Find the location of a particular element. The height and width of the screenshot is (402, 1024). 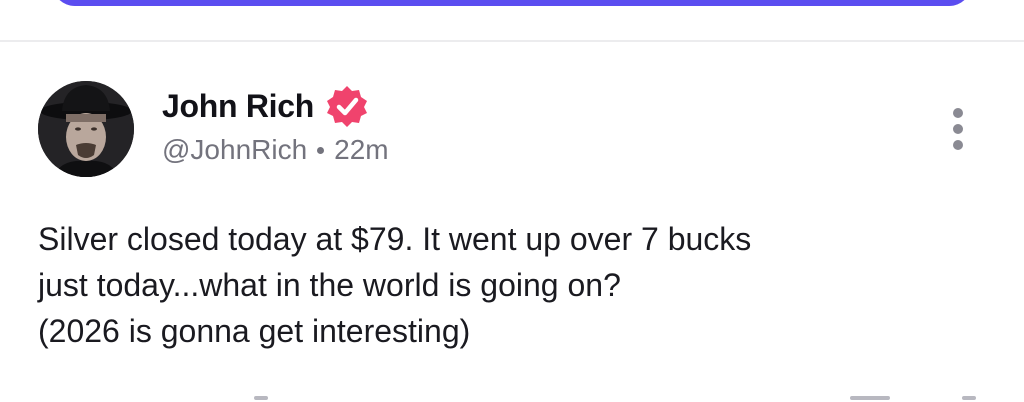

avatar is located at coordinates (86, 129).